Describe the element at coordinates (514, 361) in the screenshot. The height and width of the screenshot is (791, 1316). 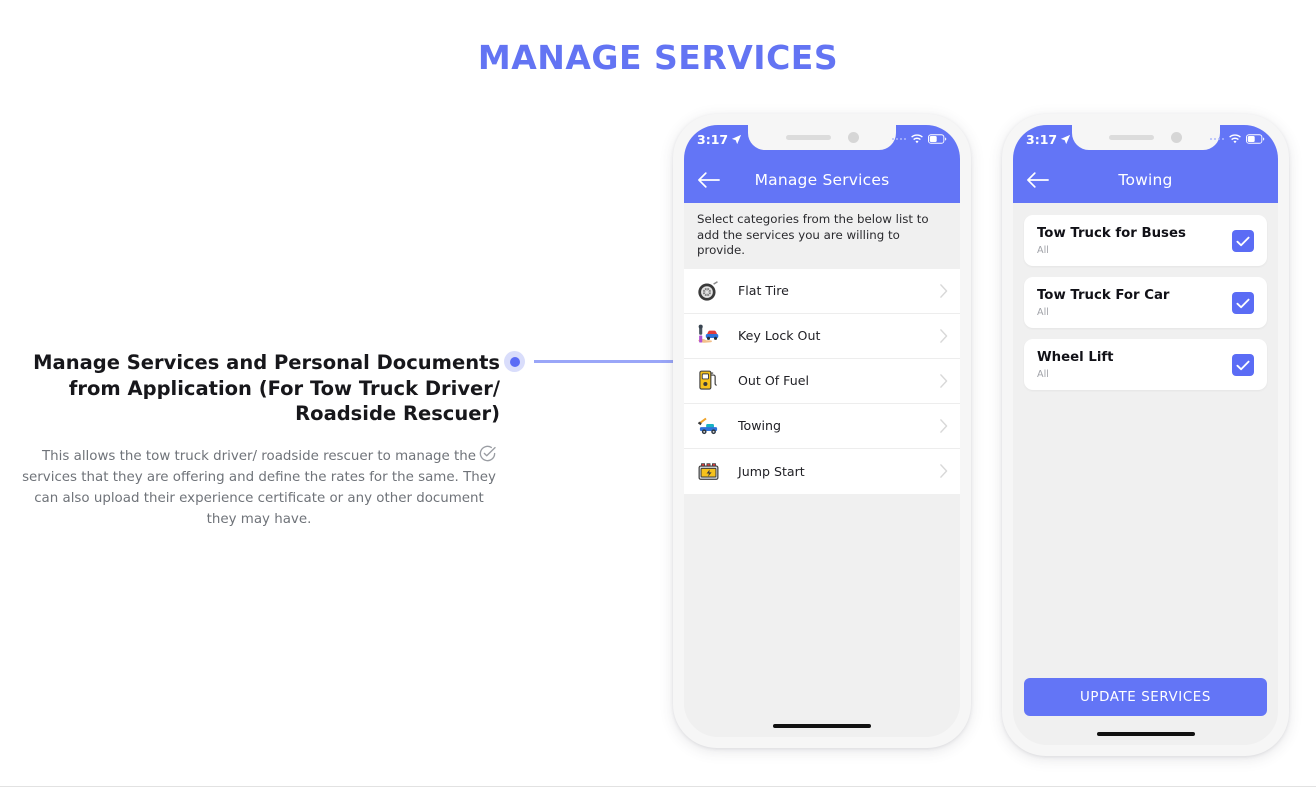
I see `connector-dot` at that location.